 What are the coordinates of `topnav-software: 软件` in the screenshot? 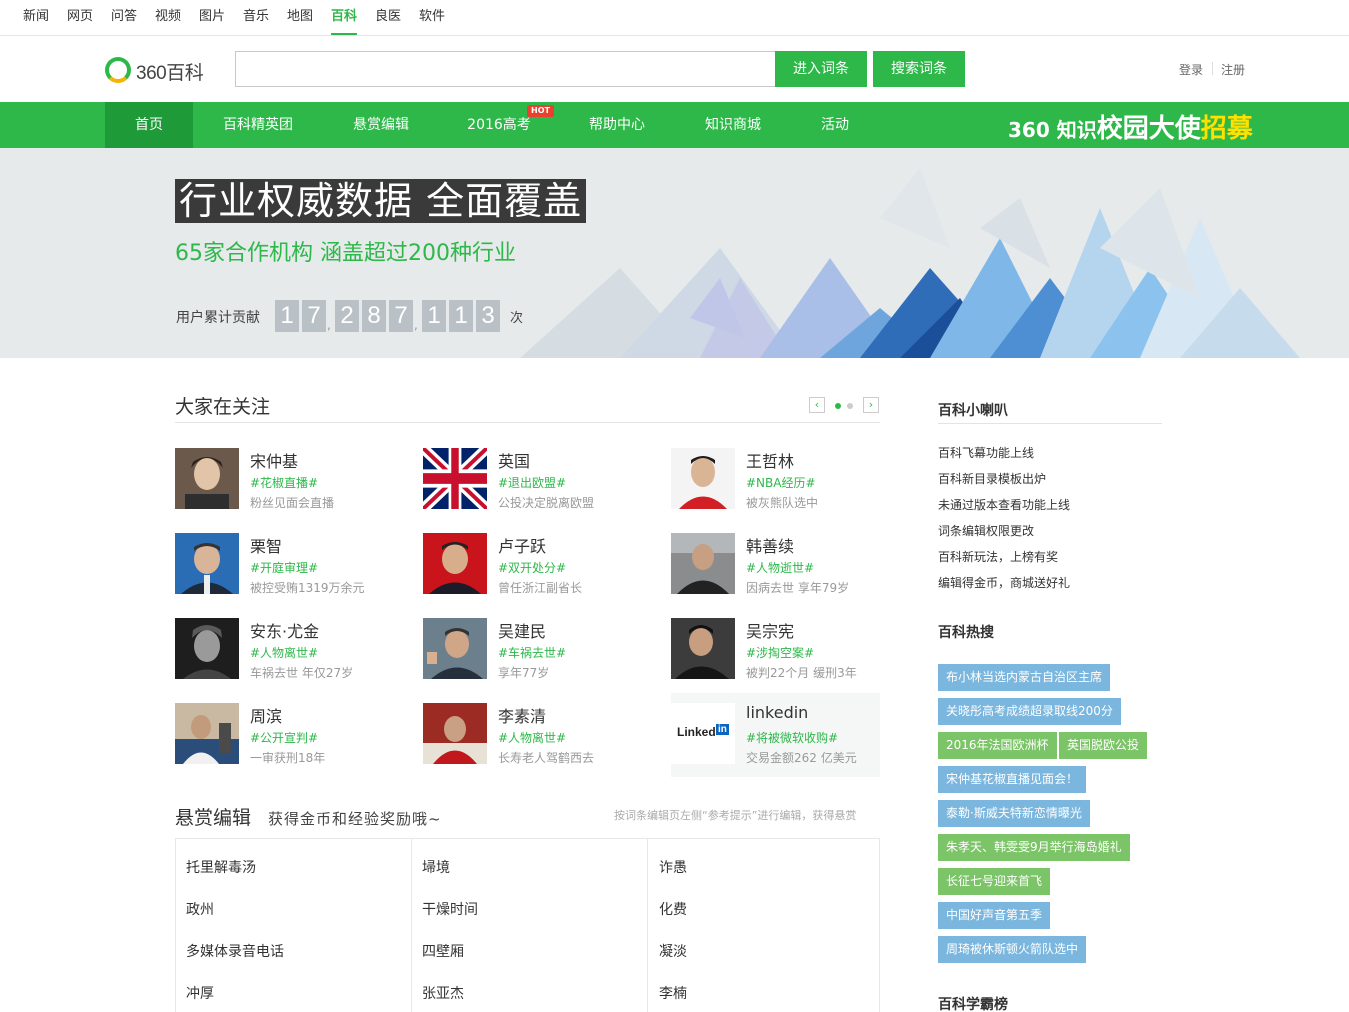 It's located at (432, 17).